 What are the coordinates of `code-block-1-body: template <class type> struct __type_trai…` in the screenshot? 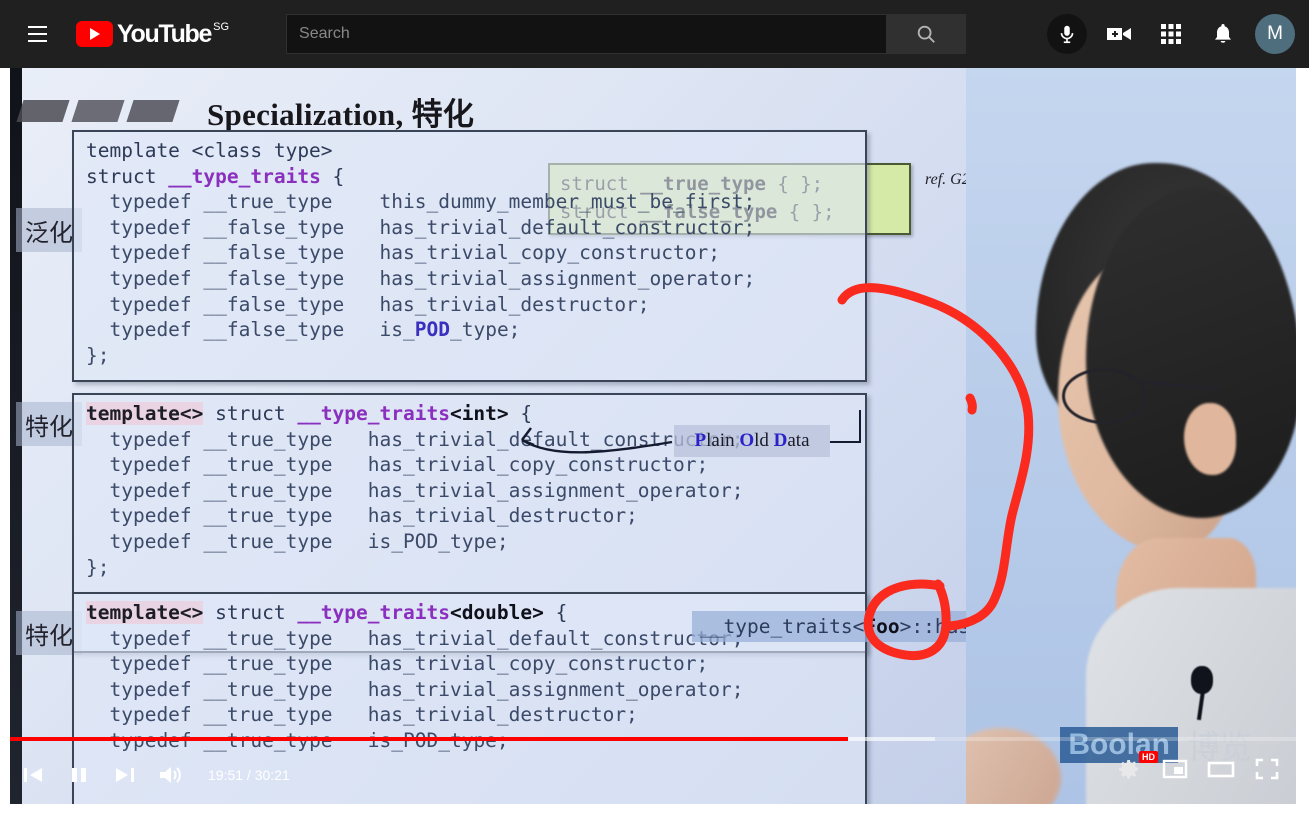 It's located at (421, 253).